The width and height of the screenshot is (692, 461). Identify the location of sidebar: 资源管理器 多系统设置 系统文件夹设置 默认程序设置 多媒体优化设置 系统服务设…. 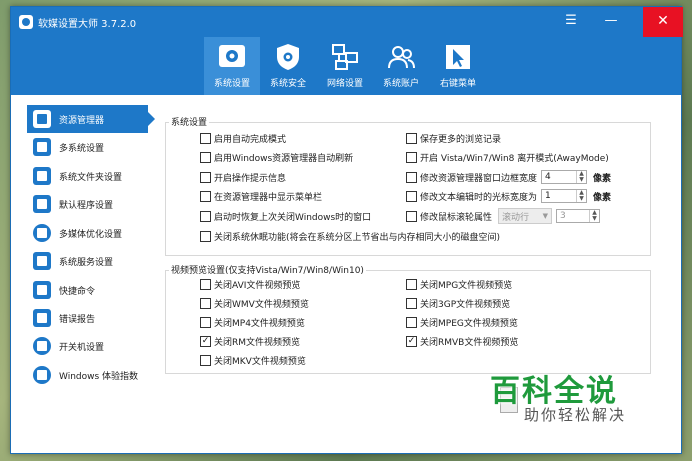
(91, 247).